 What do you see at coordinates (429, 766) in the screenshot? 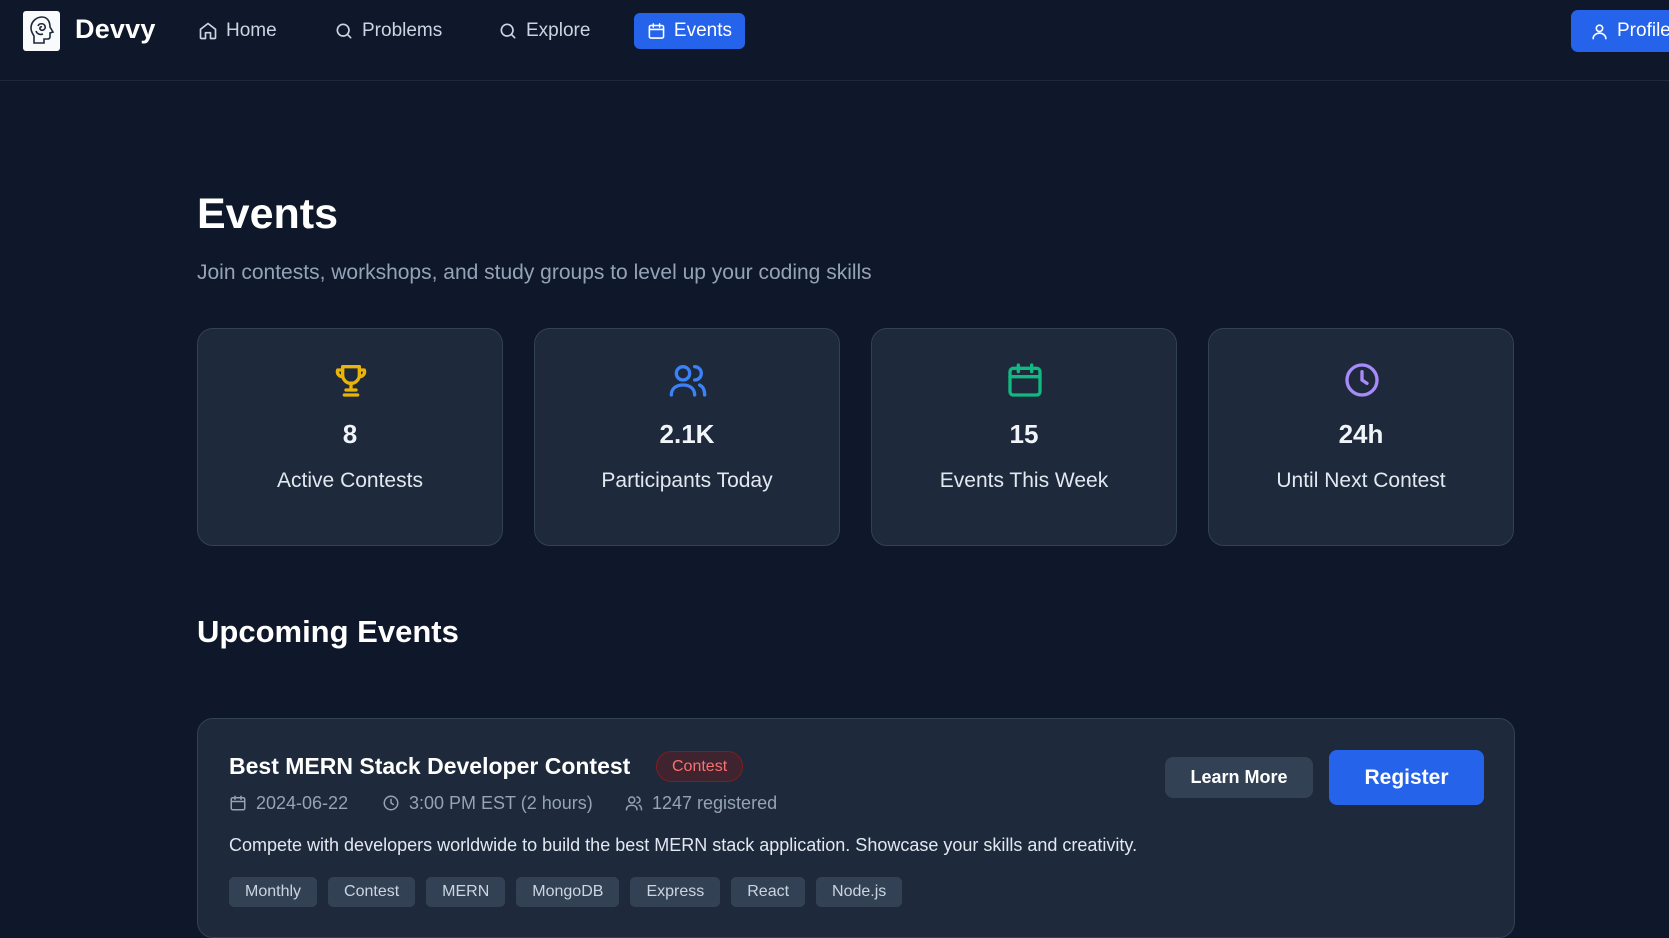
I see `event-title: Best MERN Stack Developer Contest` at bounding box center [429, 766].